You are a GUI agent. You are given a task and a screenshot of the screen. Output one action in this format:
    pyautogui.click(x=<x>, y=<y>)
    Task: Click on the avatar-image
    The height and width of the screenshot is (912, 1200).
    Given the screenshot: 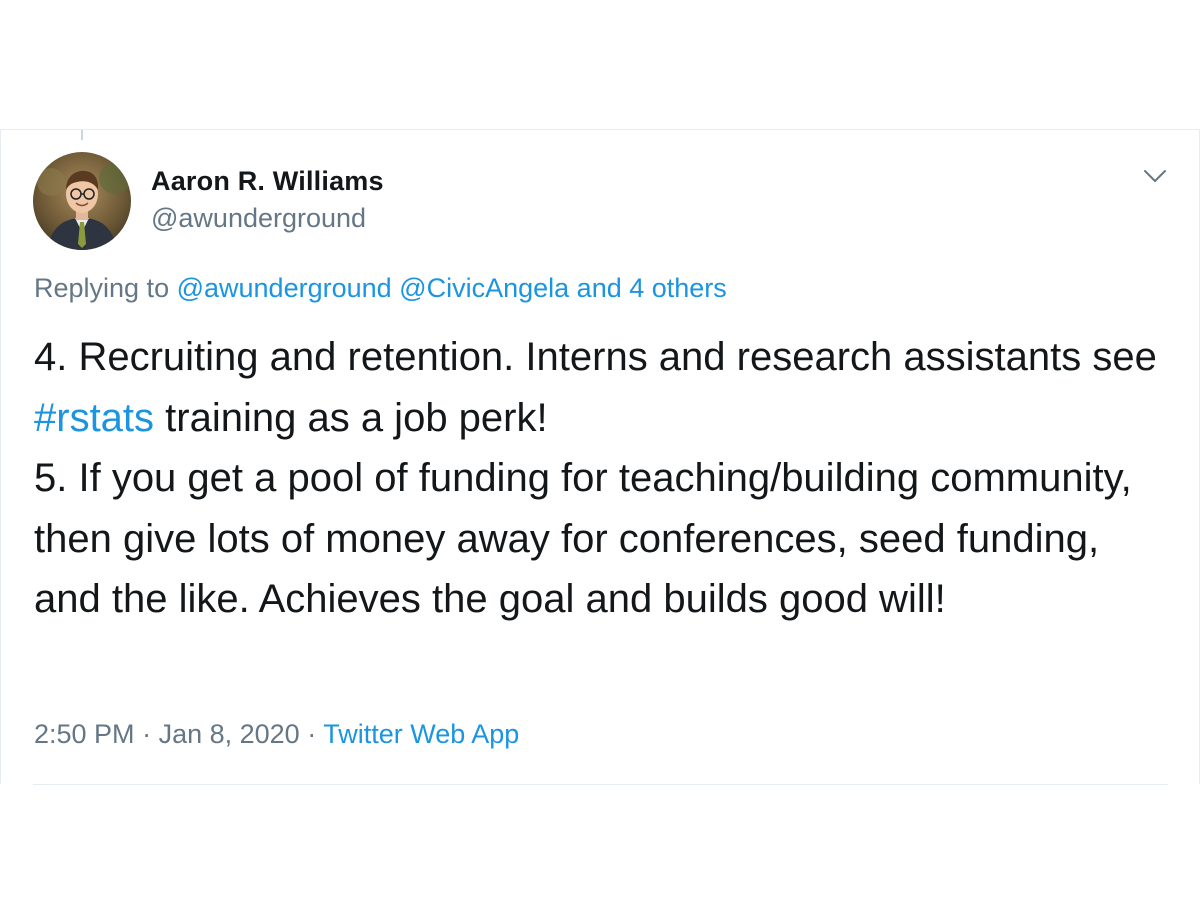 What is the action you would take?
    pyautogui.click(x=82, y=201)
    